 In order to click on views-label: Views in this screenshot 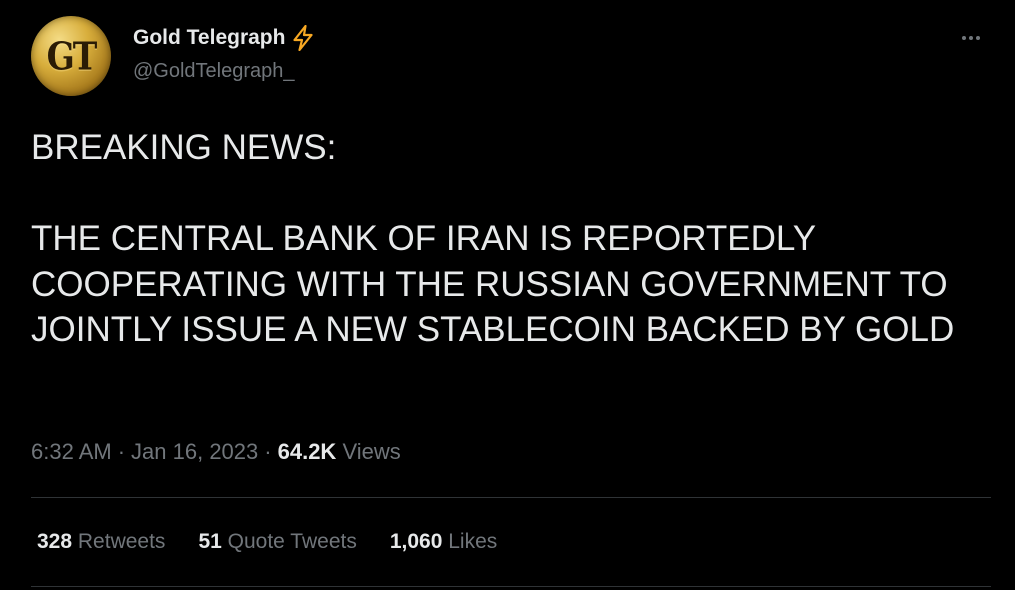, I will do `click(371, 451)`.